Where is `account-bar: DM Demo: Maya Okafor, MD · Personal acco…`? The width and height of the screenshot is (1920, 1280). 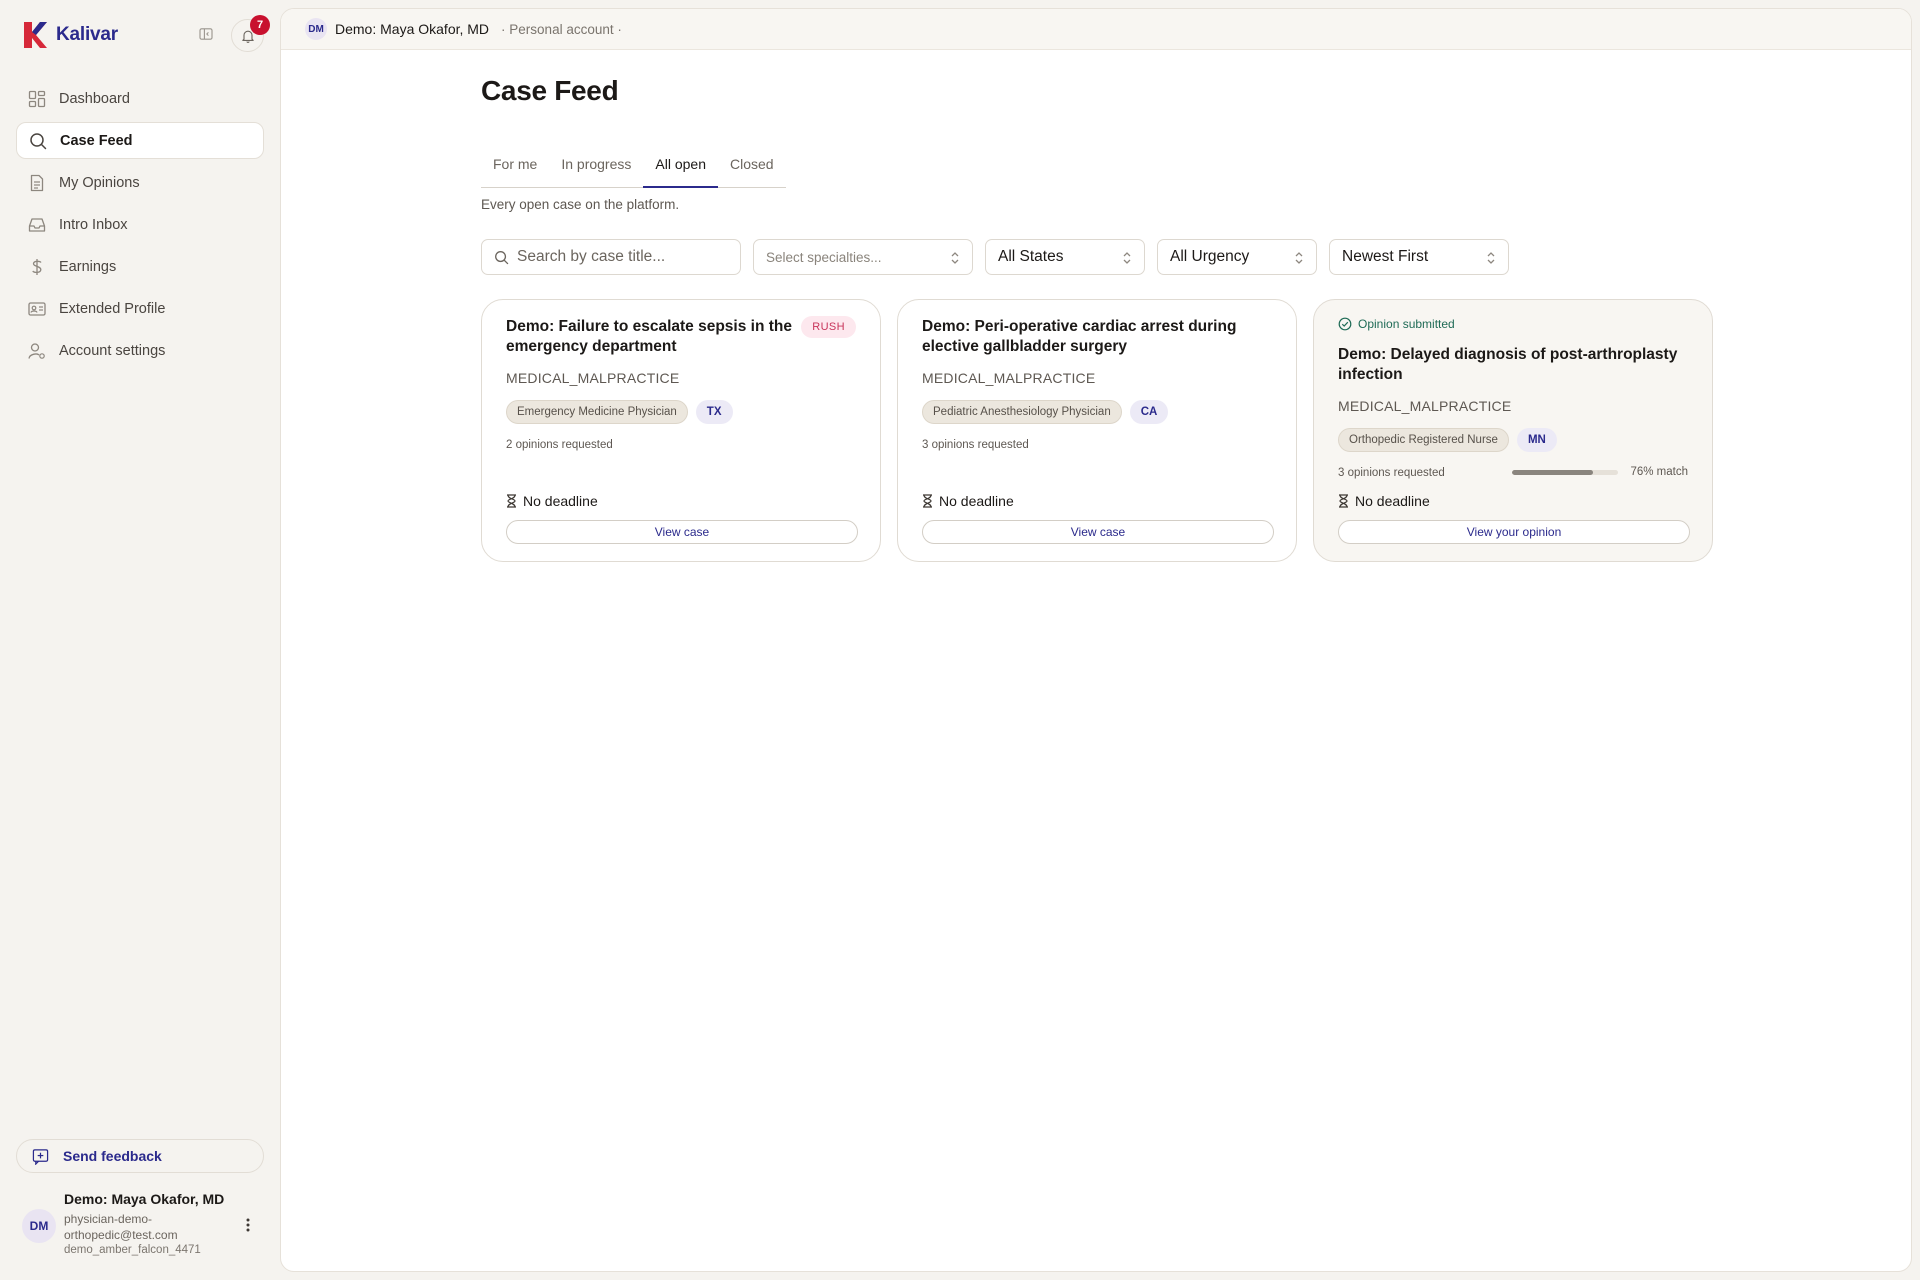 account-bar: DM Demo: Maya Okafor, MD · Personal acco… is located at coordinates (1096, 29).